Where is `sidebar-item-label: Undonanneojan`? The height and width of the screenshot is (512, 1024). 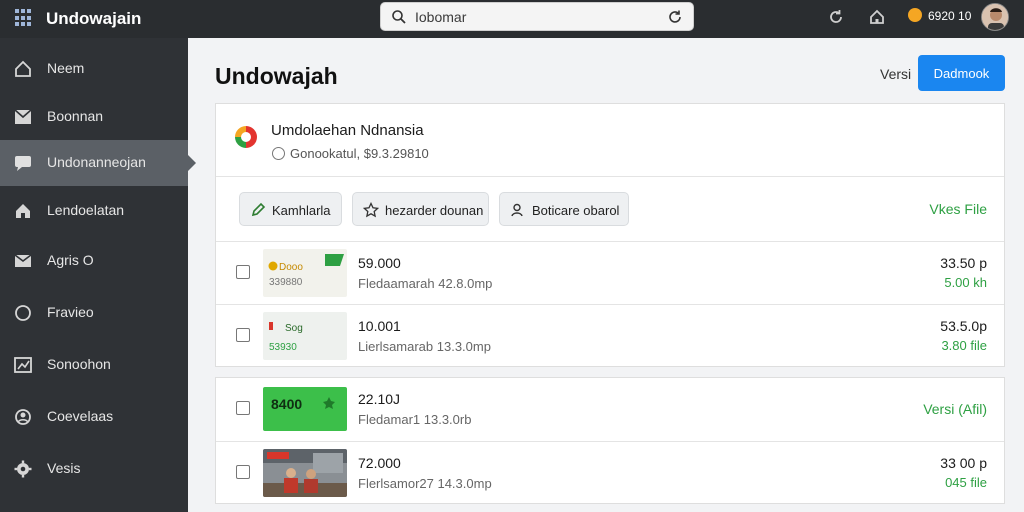 sidebar-item-label: Undonanneojan is located at coordinates (96, 162).